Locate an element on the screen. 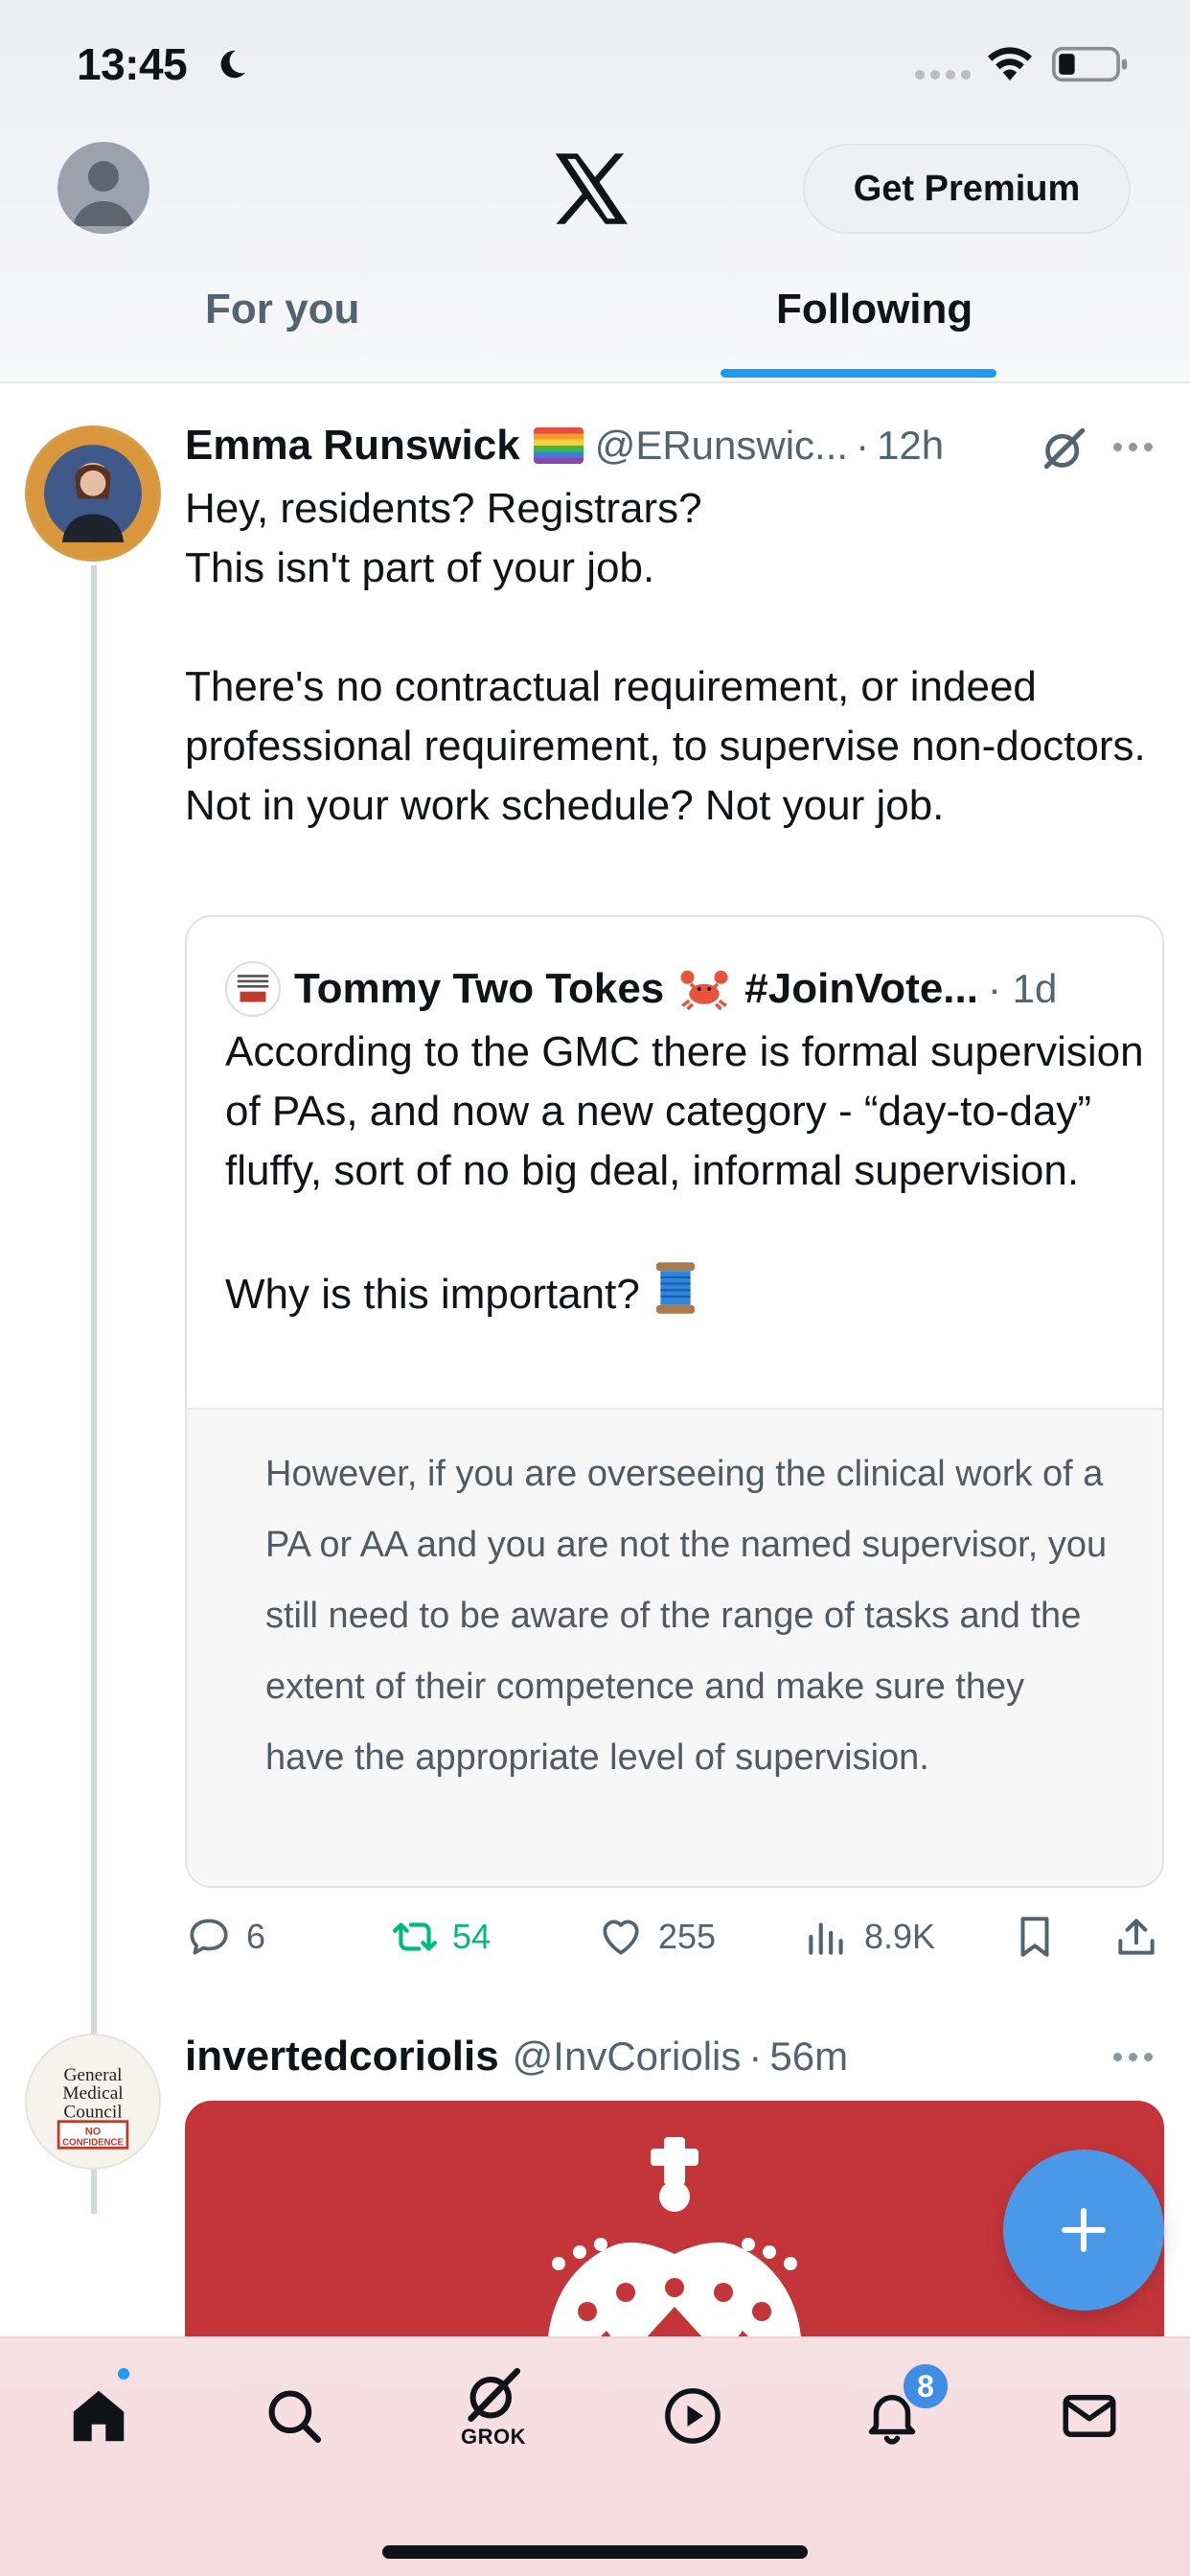 This screenshot has height=2576, width=1190. grok-label: GROK is located at coordinates (494, 2437).